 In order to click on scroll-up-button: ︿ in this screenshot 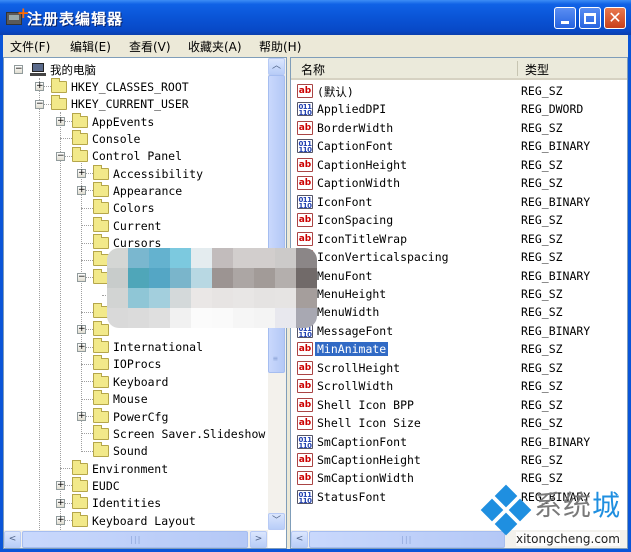, I will do `click(276, 66)`.